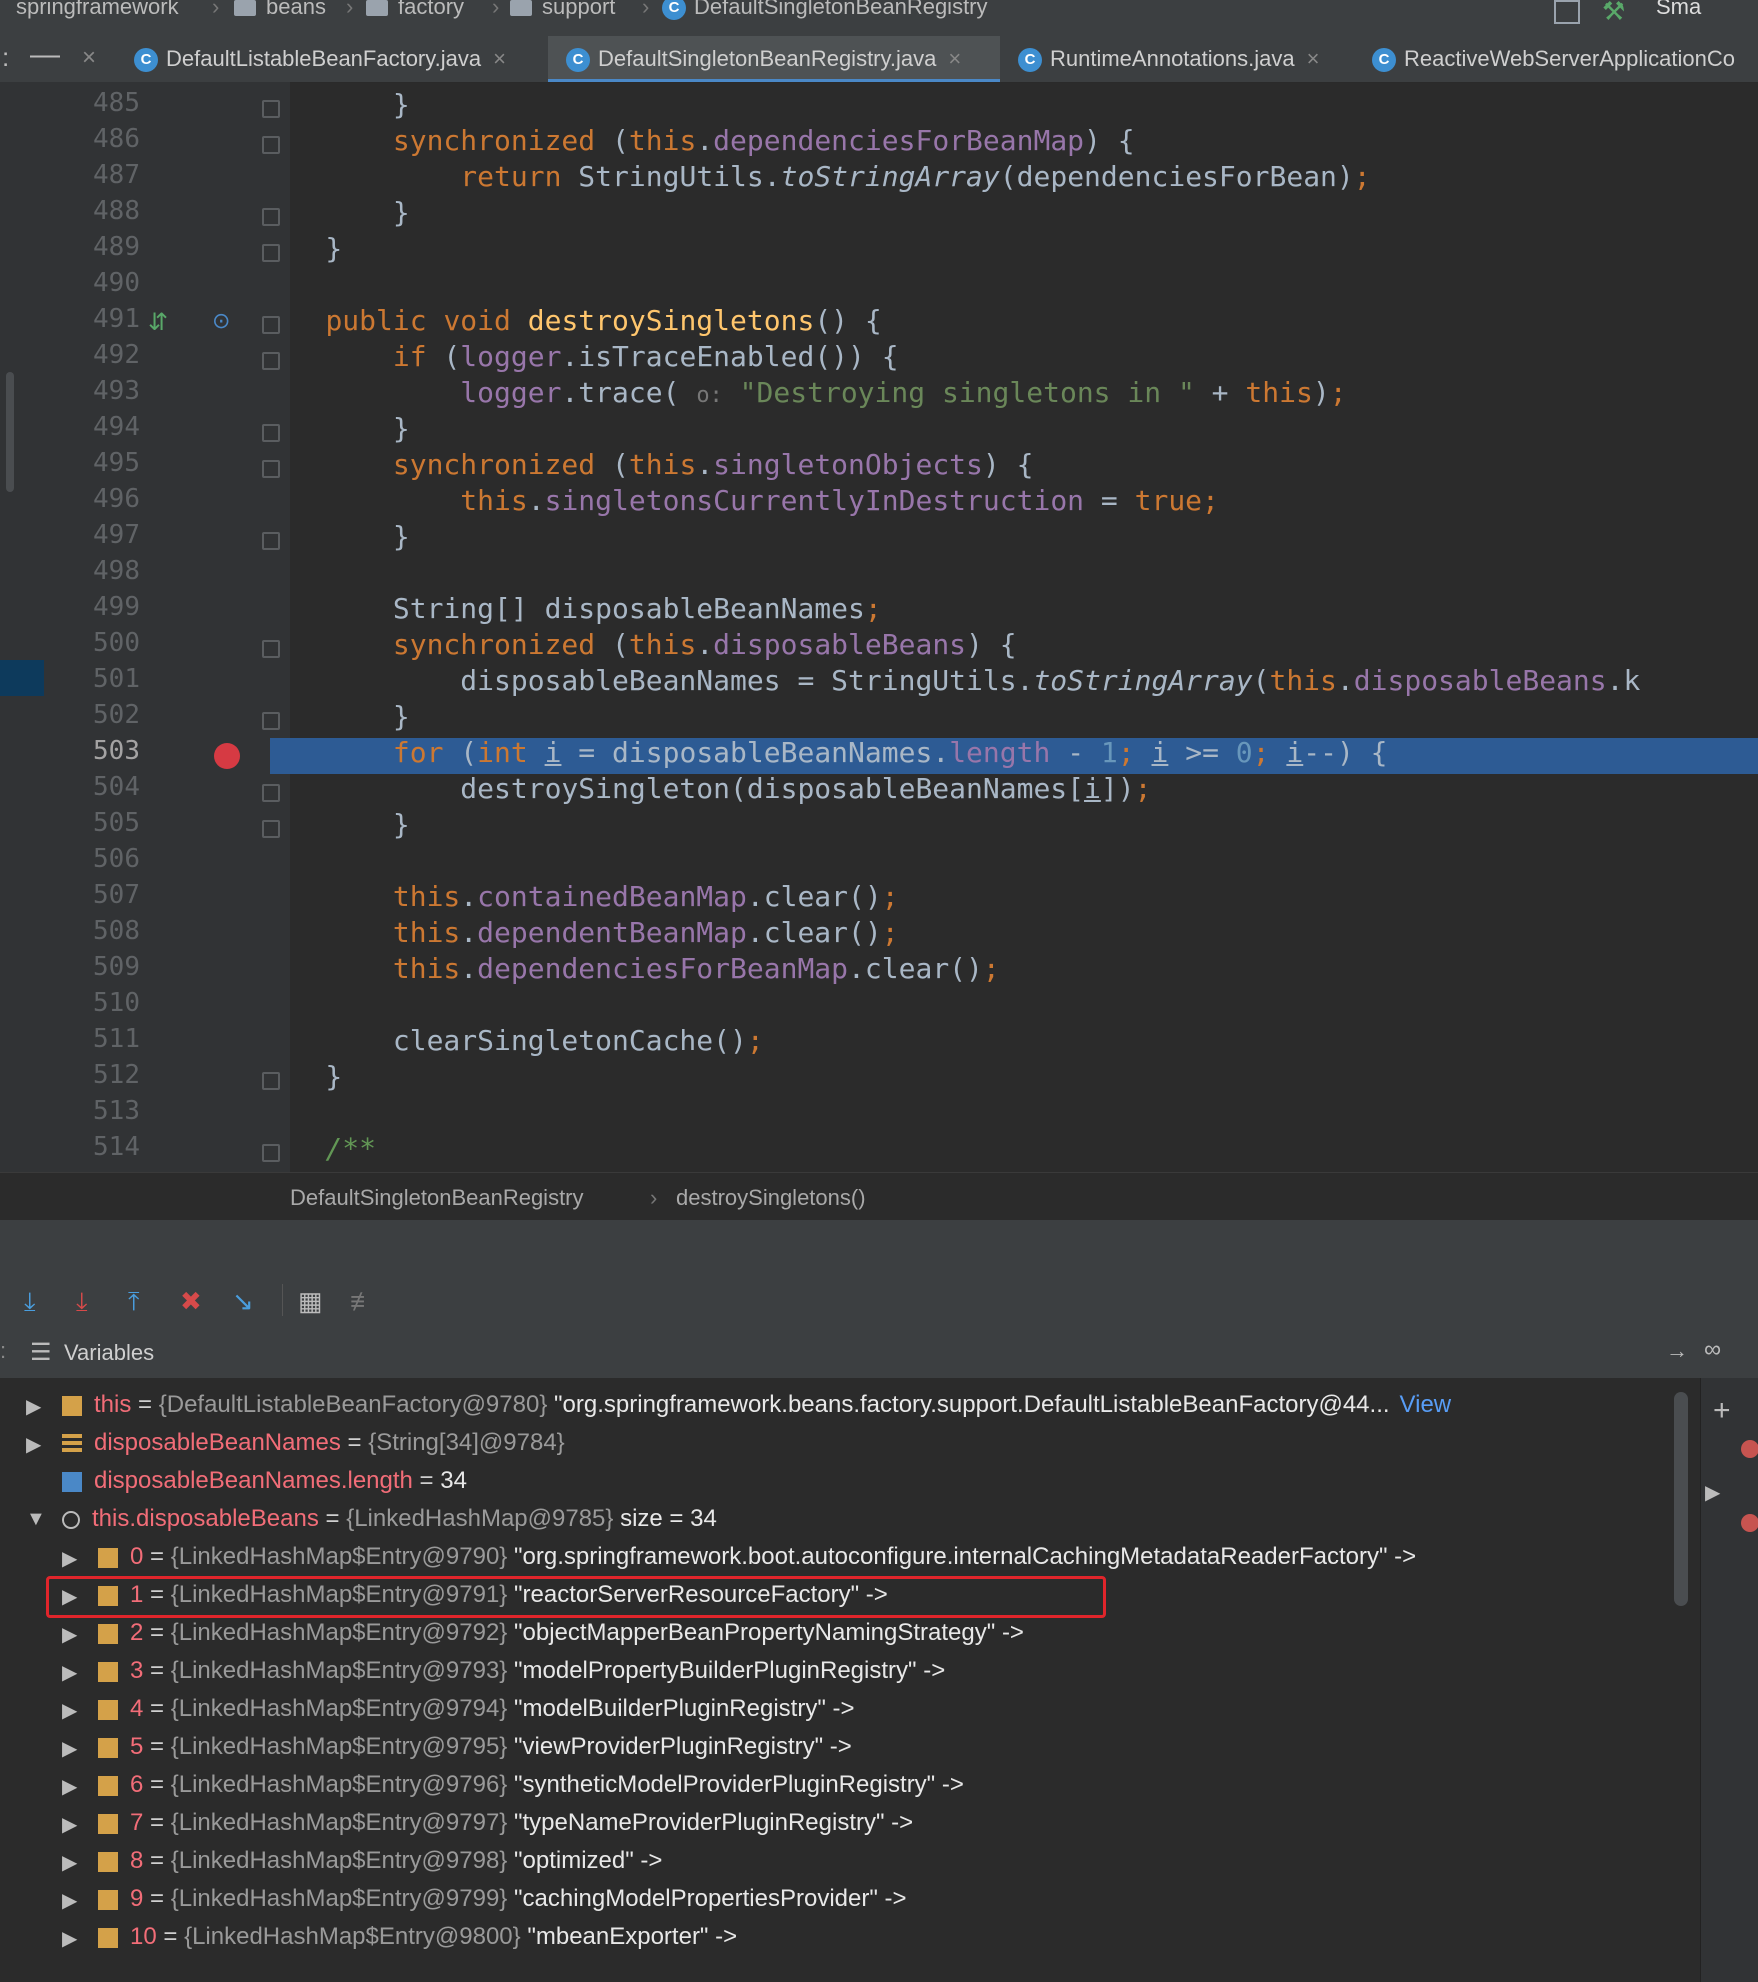  Describe the element at coordinates (191, 1301) in the screenshot. I see `drop-frame-icon: ✖` at that location.